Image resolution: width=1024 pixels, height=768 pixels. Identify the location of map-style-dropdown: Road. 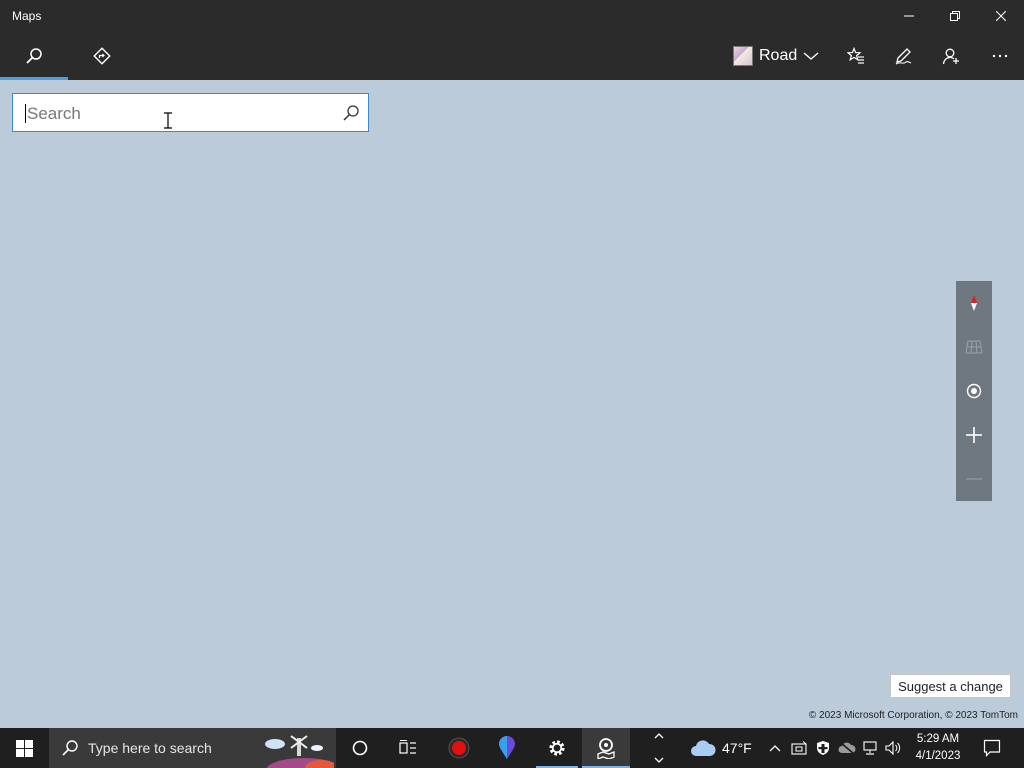
(776, 56).